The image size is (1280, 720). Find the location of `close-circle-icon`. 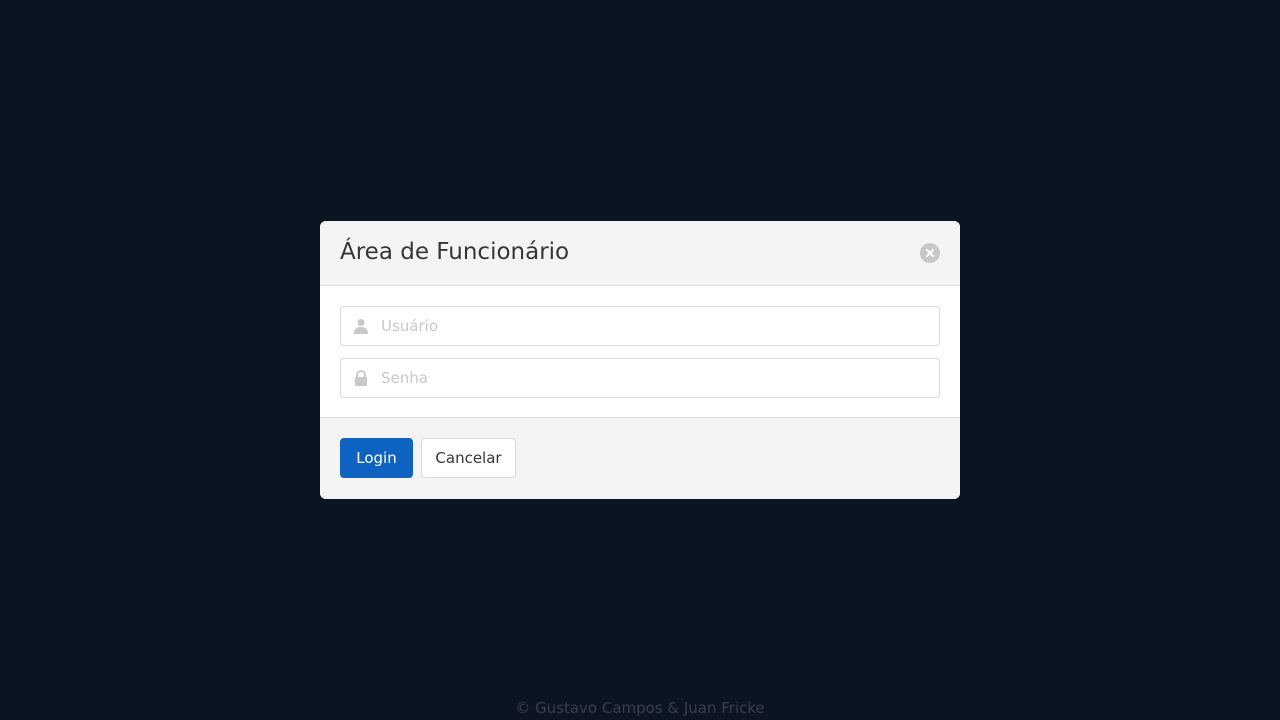

close-circle-icon is located at coordinates (930, 253).